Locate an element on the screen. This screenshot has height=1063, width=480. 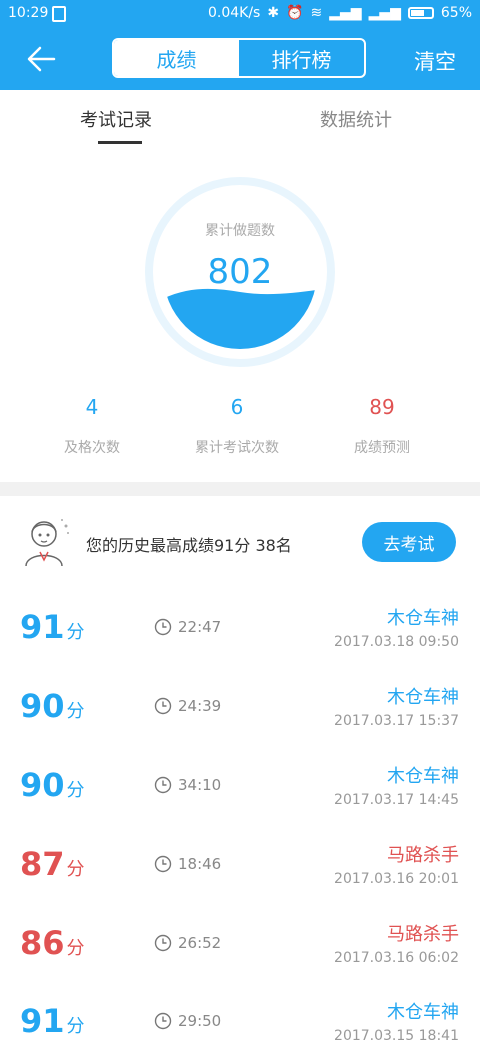
segment-control: 成绩 排行榜 is located at coordinates (239, 58).